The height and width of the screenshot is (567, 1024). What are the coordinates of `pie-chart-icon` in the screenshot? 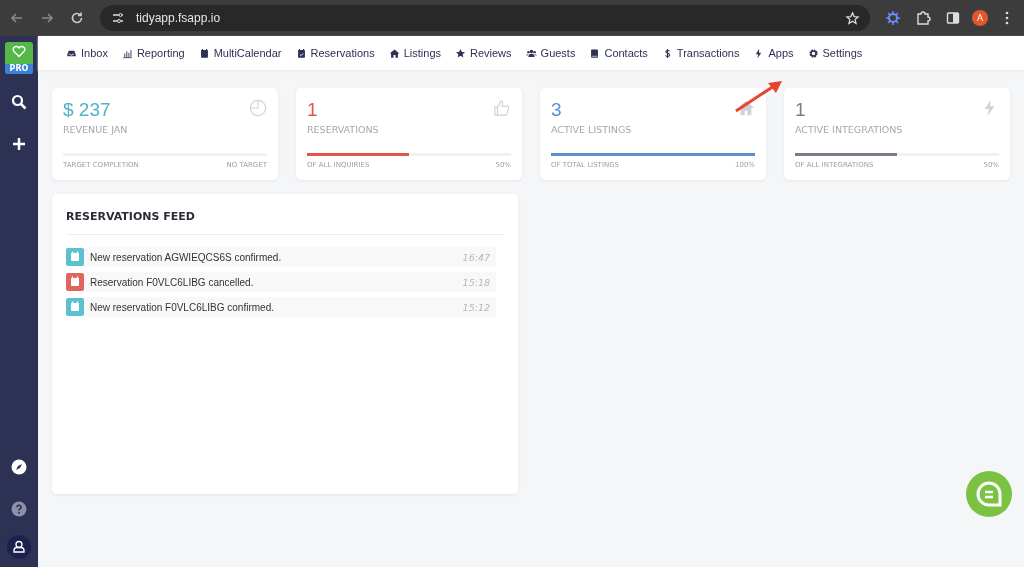 It's located at (258, 108).